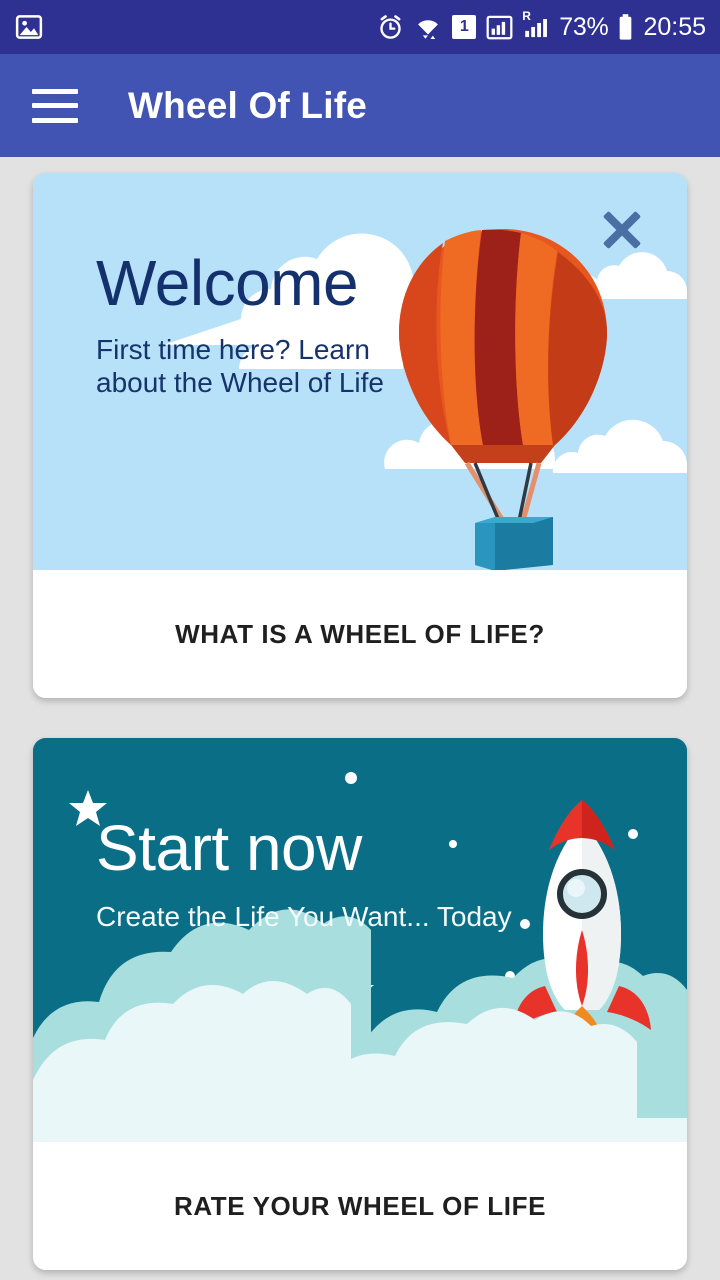  What do you see at coordinates (526, 15) in the screenshot?
I see `roaming-label: R` at bounding box center [526, 15].